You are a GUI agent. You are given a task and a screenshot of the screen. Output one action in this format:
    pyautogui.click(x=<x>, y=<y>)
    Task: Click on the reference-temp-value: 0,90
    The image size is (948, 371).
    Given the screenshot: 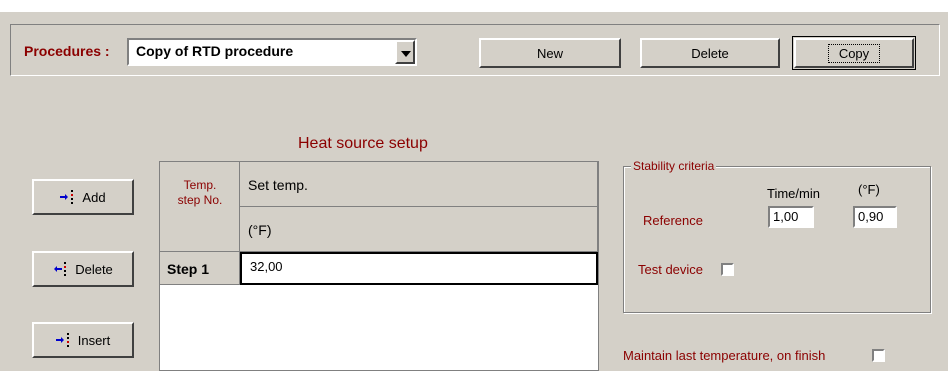 What is the action you would take?
    pyautogui.click(x=871, y=216)
    